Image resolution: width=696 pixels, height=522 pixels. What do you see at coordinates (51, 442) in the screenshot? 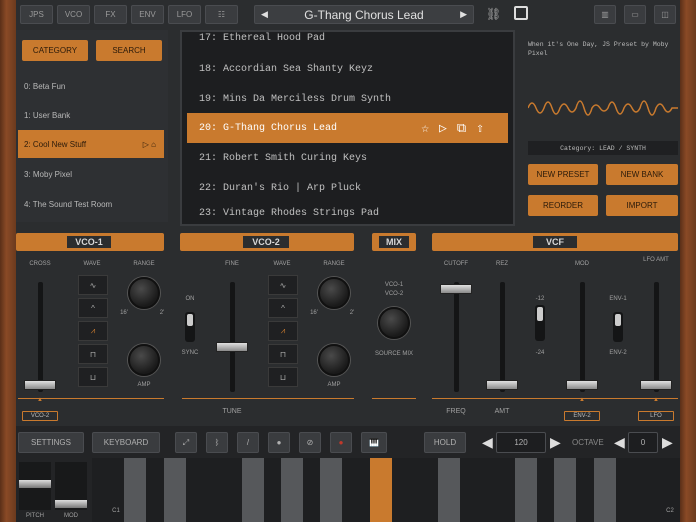
I see `settings-button: SETTINGS` at bounding box center [51, 442].